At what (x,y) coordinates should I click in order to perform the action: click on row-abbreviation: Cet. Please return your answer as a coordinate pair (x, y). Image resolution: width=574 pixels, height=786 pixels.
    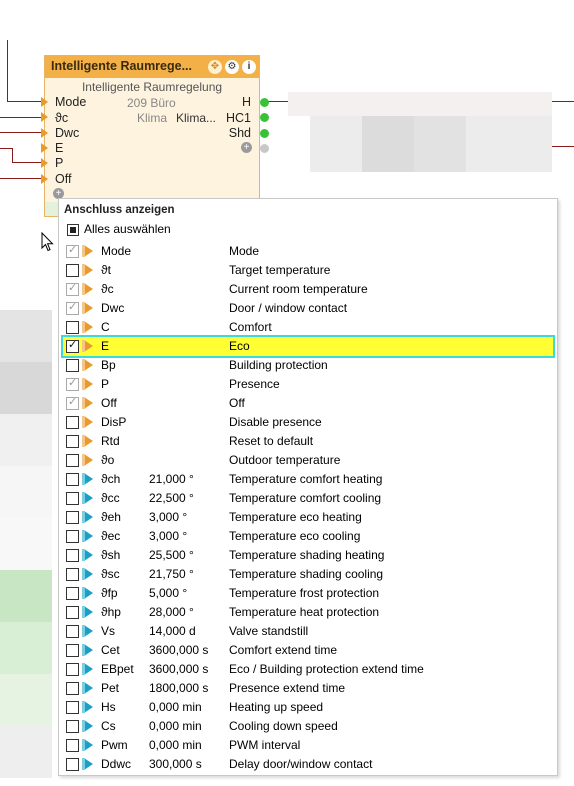
    Looking at the image, I should click on (110, 650).